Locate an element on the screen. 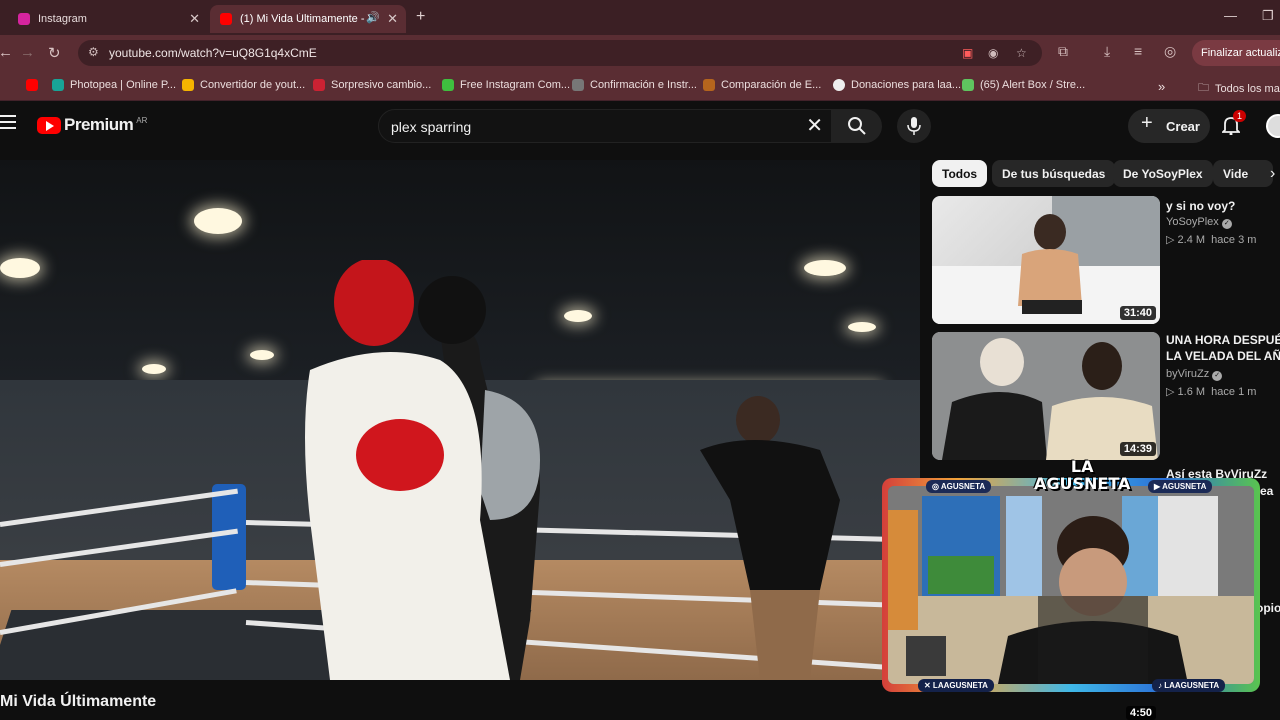 This screenshot has height=720, width=1280. boxers is located at coordinates (422, 470).